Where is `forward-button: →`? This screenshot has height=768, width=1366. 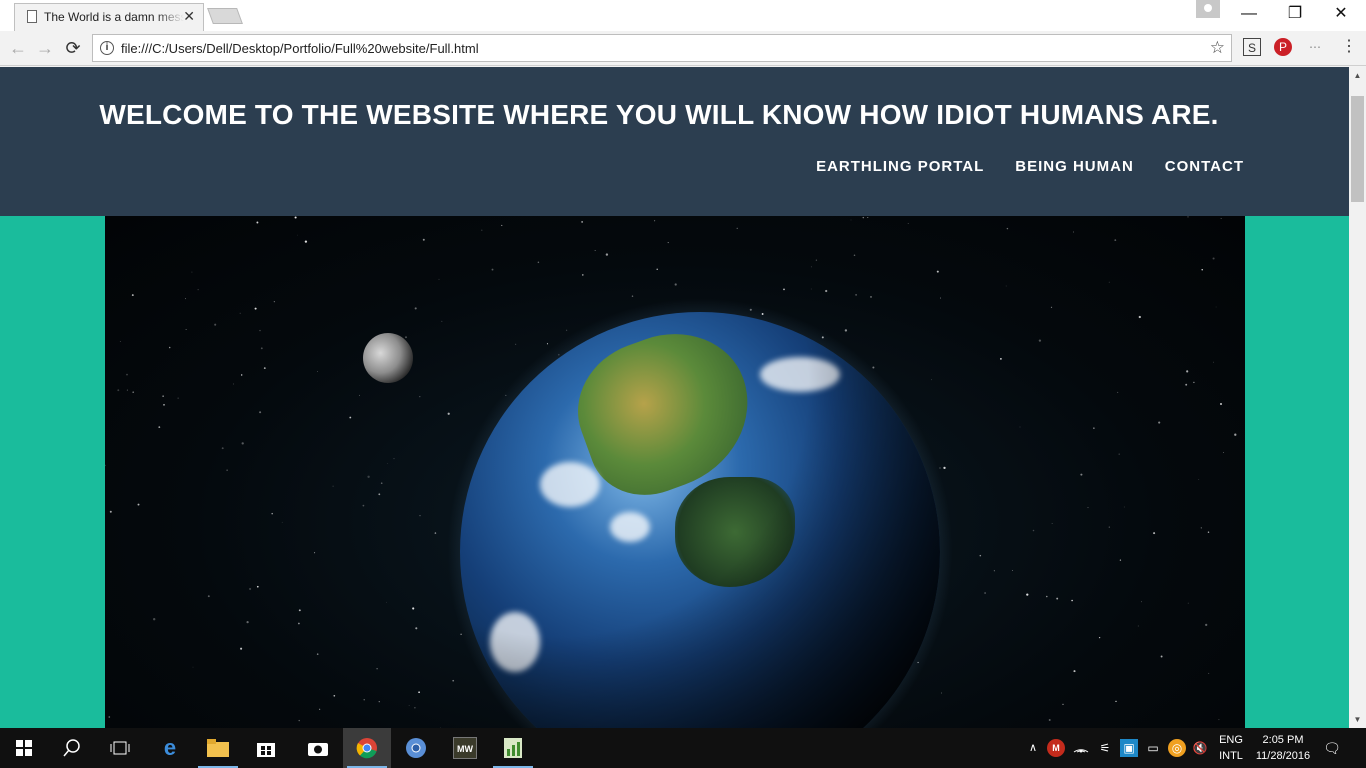
forward-button: → is located at coordinates (45, 48).